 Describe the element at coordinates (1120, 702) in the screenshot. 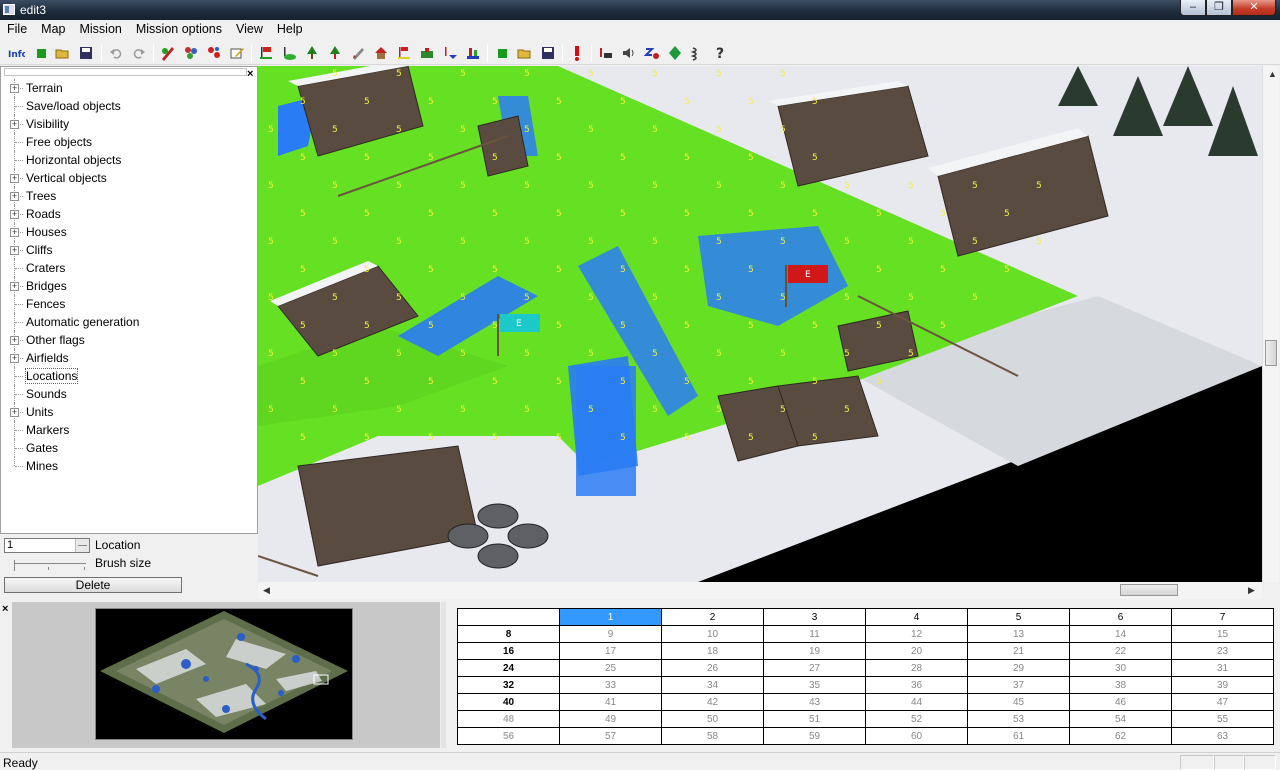

I see `grid-cell: 46` at that location.